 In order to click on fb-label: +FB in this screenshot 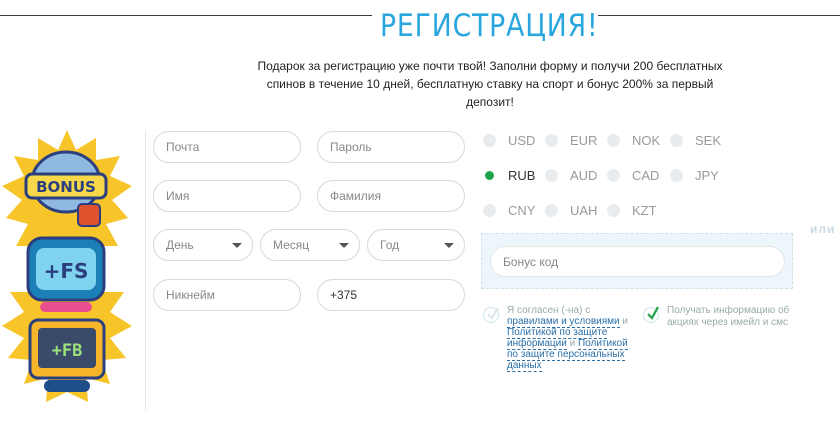, I will do `click(67, 351)`.